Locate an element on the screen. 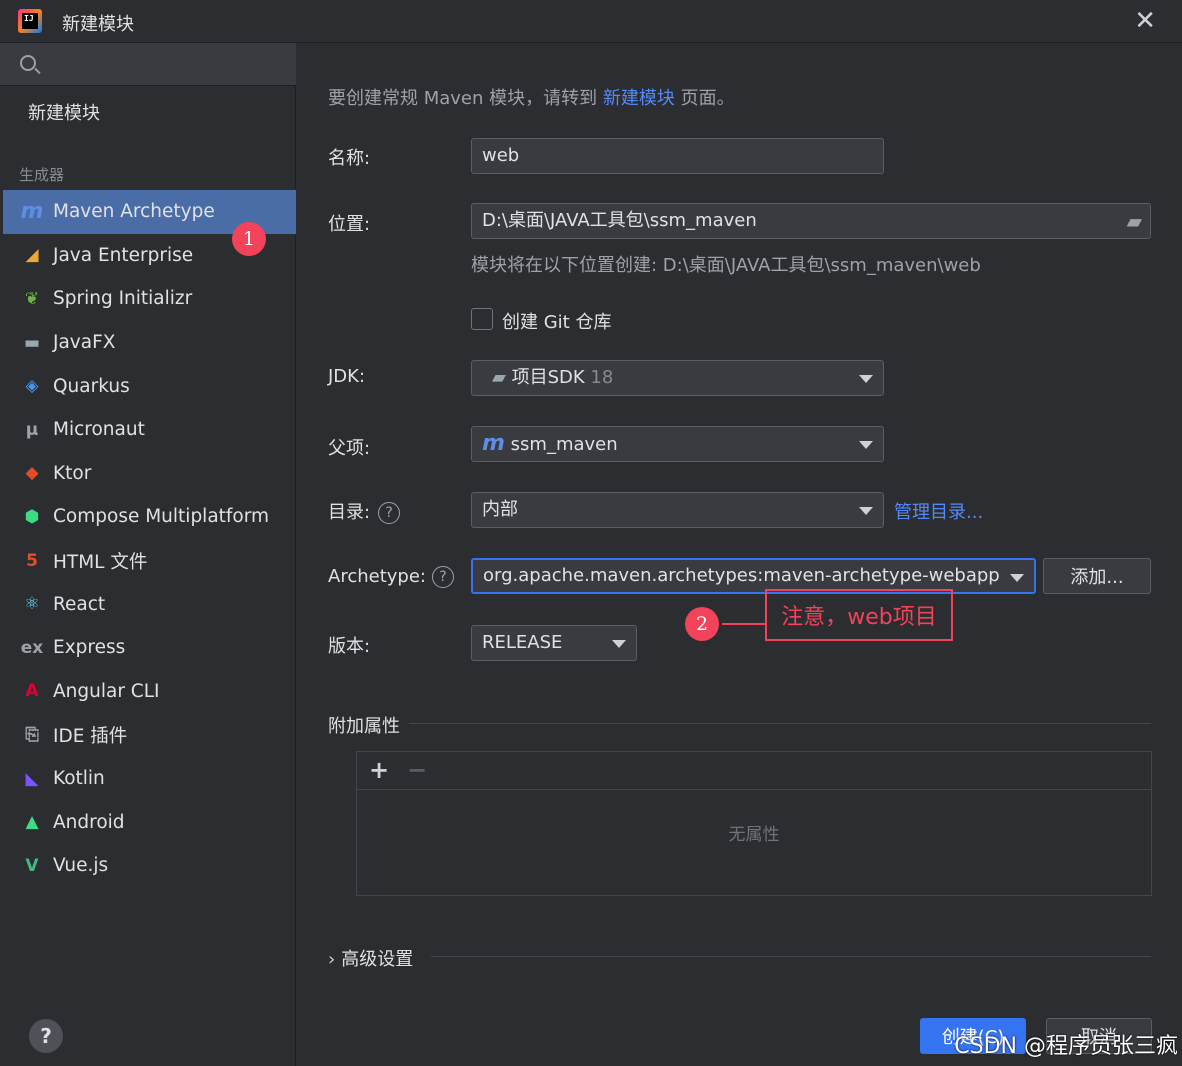 Image resolution: width=1182 pixels, height=1066 pixels. help-icon: ? is located at coordinates (46, 1036).